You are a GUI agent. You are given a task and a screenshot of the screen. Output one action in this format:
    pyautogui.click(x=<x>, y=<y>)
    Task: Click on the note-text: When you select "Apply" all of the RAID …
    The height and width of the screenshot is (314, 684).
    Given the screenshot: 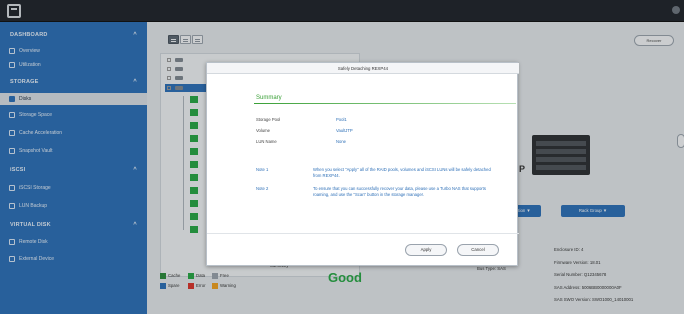 What is the action you would take?
    pyautogui.click(x=402, y=172)
    